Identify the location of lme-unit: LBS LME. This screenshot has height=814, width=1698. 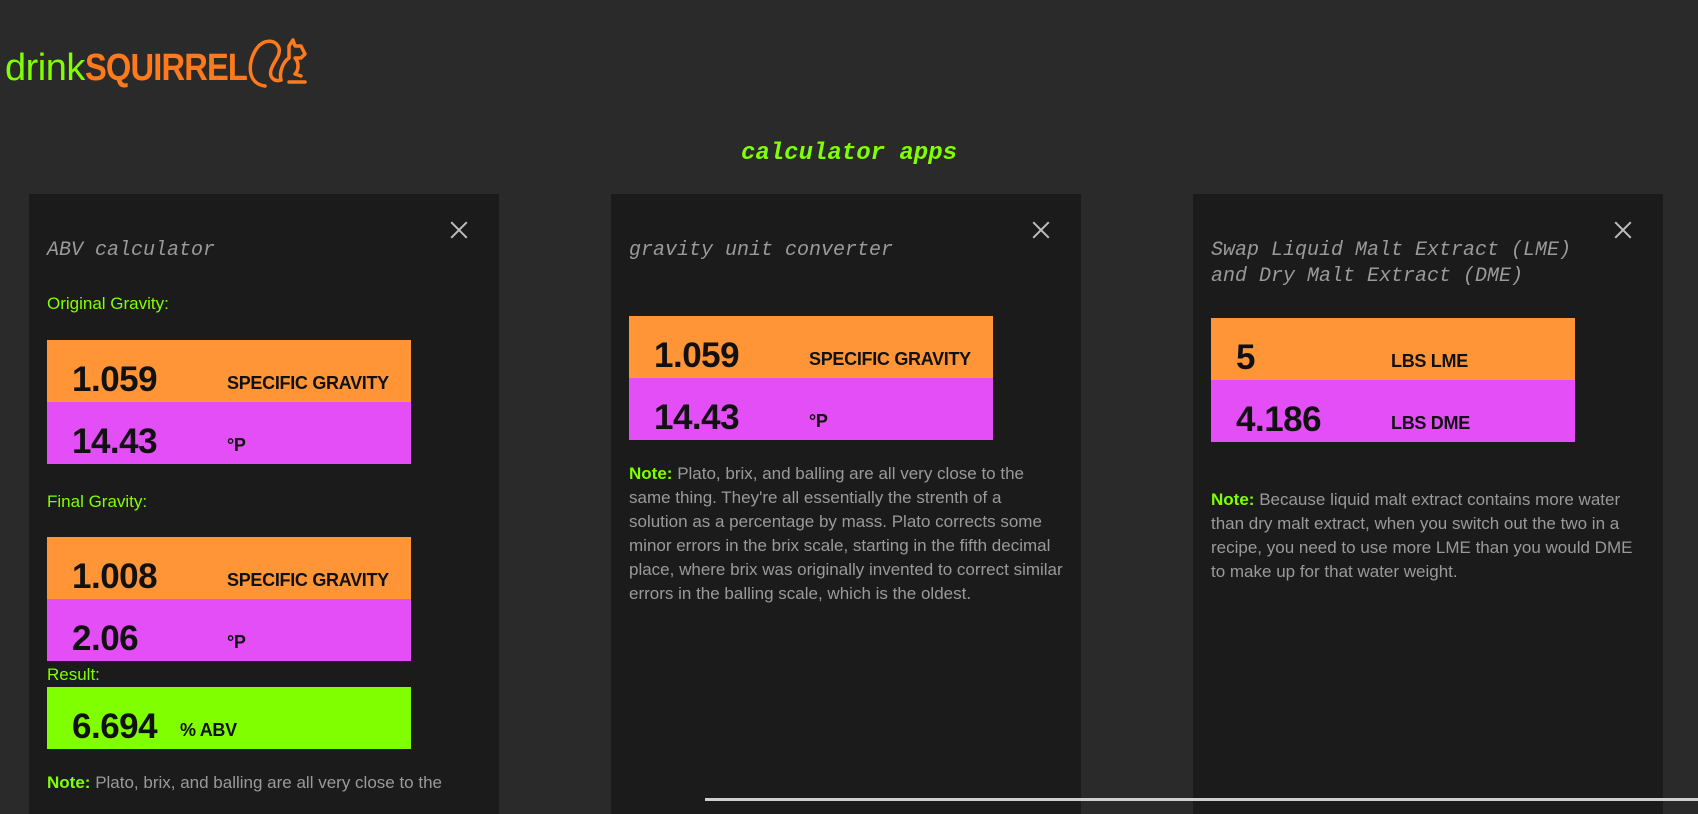
(1429, 361).